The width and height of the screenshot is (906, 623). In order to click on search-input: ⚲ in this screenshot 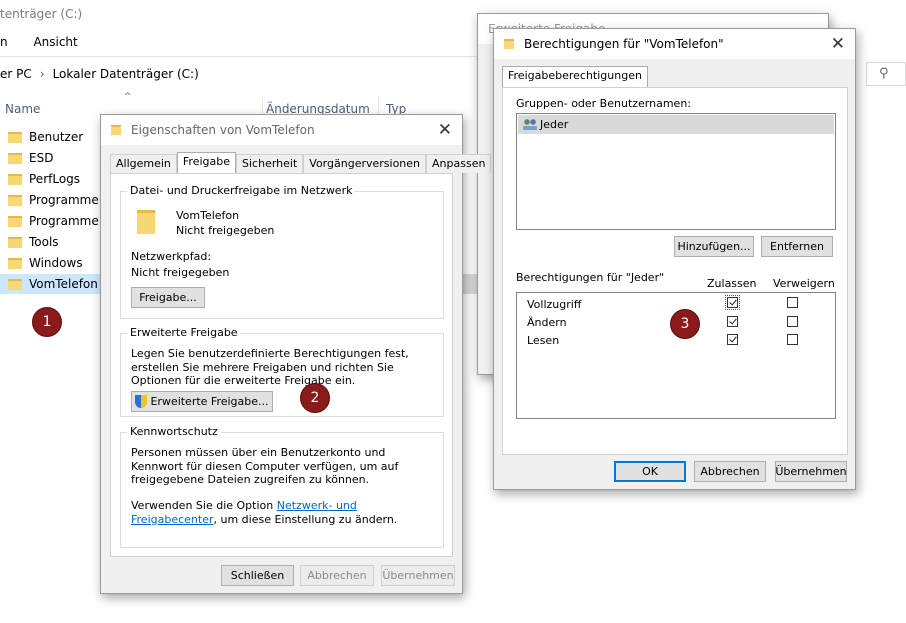, I will do `click(886, 74)`.